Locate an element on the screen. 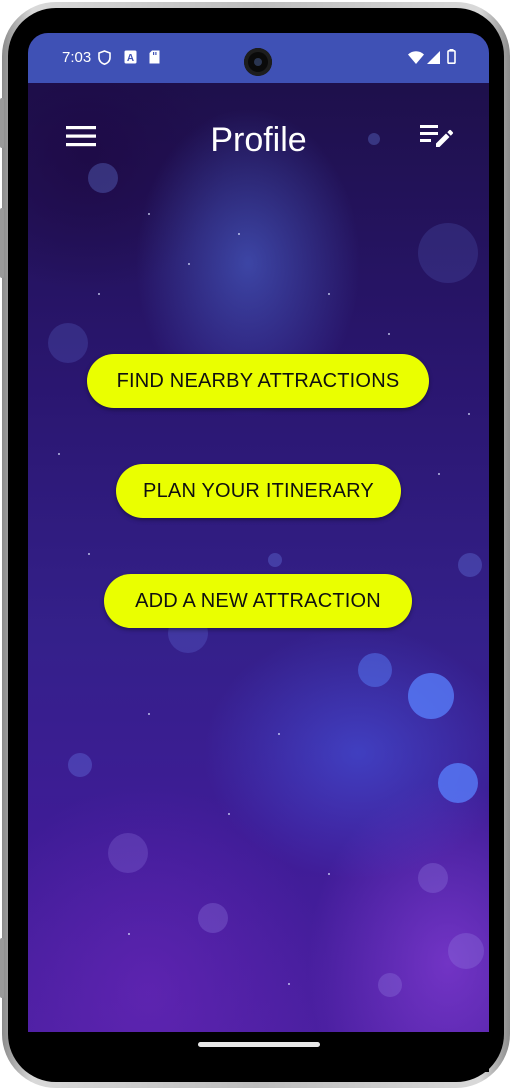  edit-list-icon is located at coordinates (437, 136).